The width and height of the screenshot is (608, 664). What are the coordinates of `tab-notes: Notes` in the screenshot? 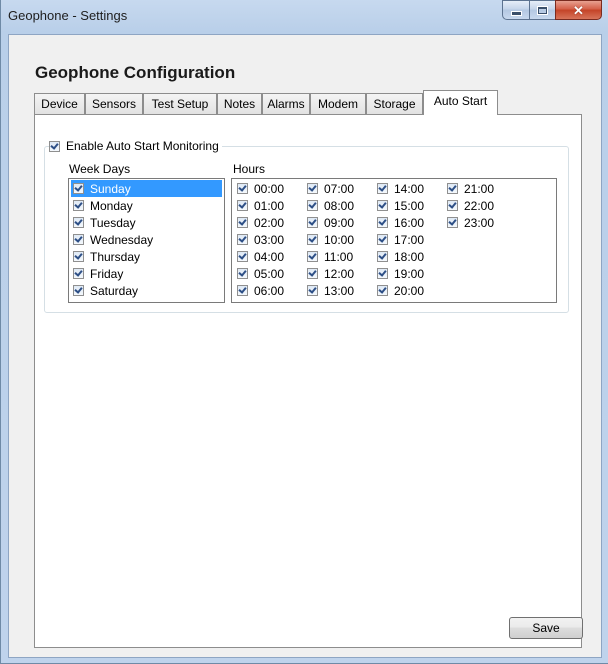 It's located at (239, 103).